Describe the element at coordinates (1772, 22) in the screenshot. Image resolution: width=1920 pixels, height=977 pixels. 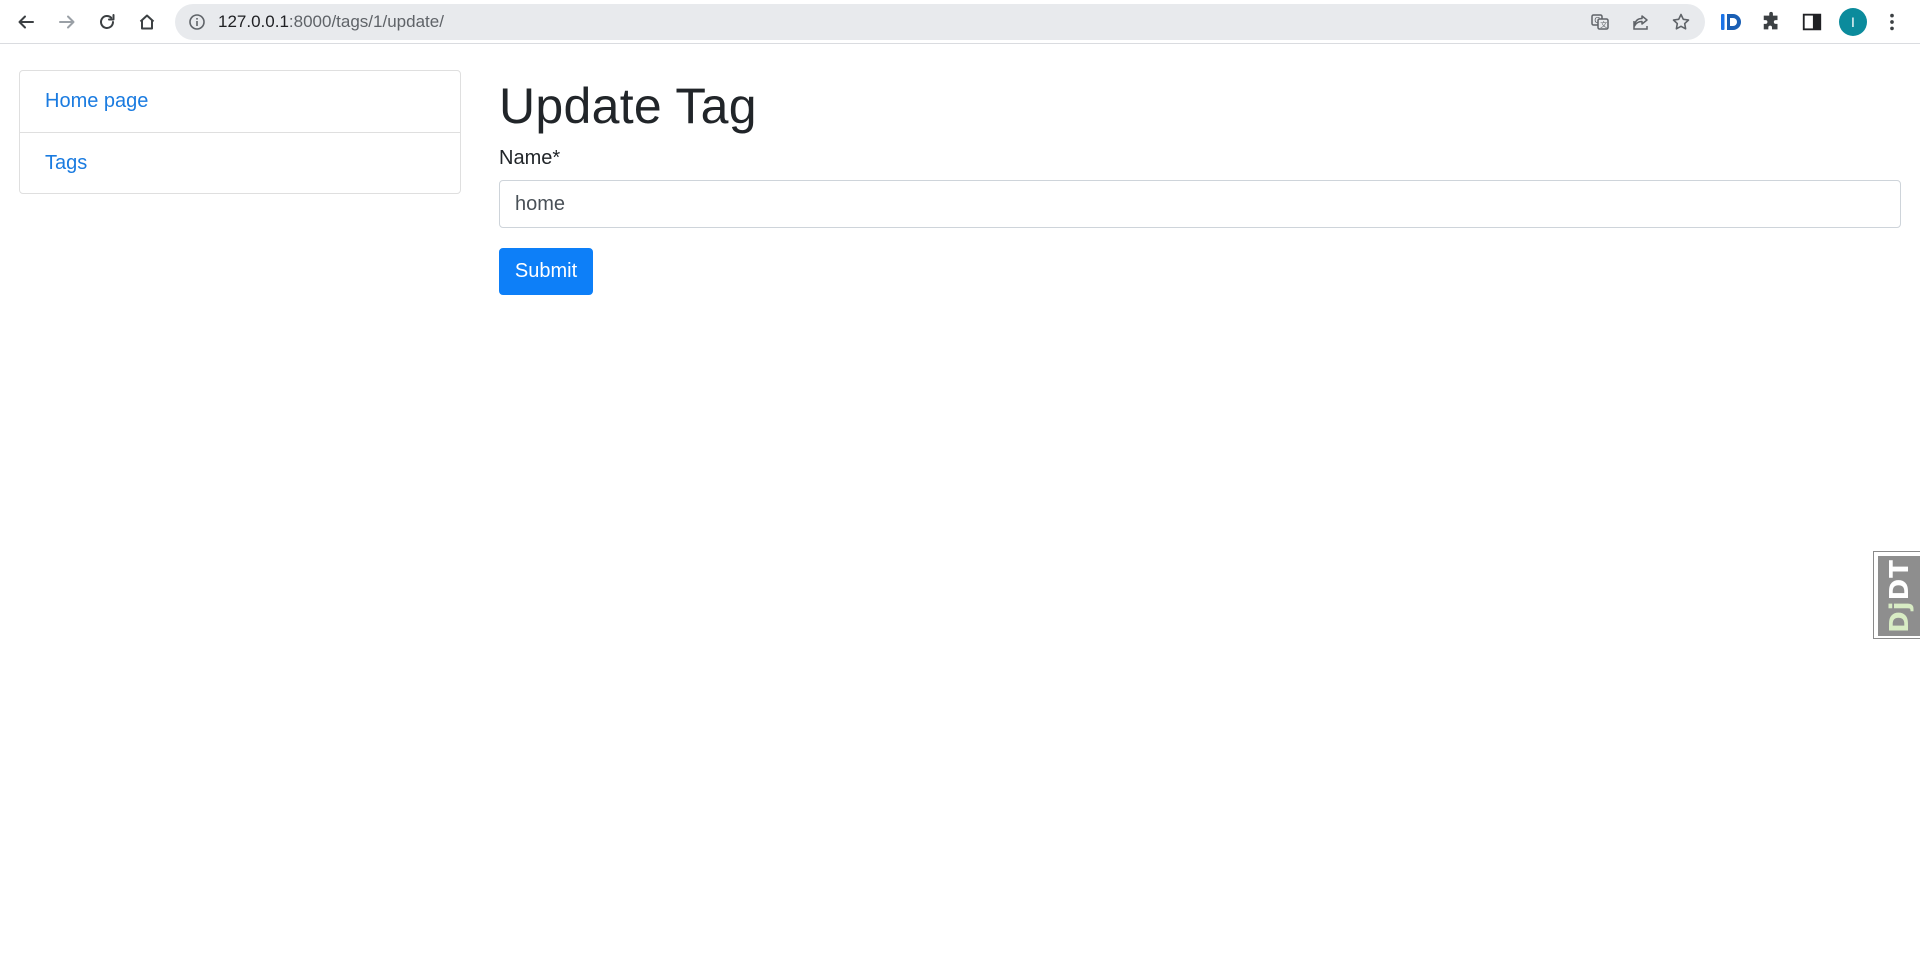
I see `puzzle-icon` at that location.